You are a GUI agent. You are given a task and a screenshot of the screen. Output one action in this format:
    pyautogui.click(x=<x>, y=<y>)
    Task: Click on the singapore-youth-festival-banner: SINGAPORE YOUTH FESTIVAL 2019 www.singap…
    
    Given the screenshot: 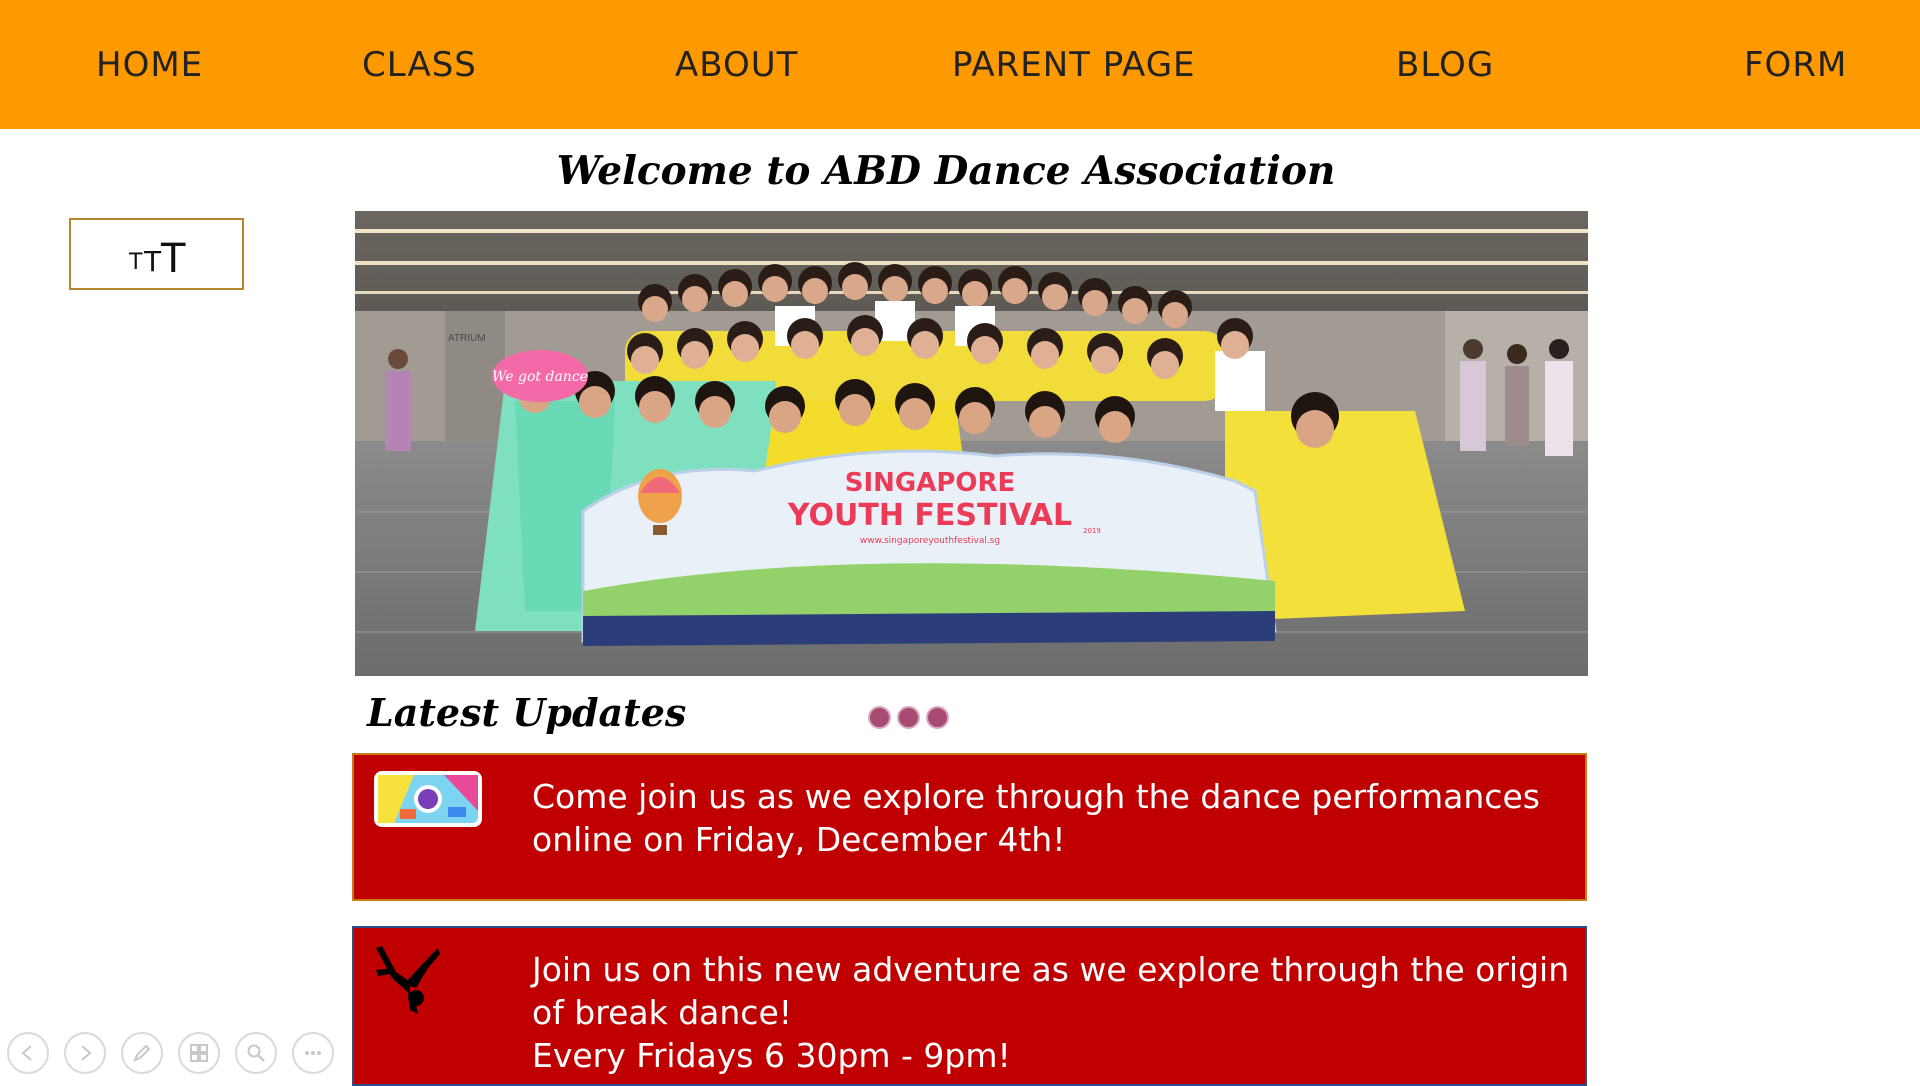 What is the action you would take?
    pyautogui.click(x=929, y=547)
    